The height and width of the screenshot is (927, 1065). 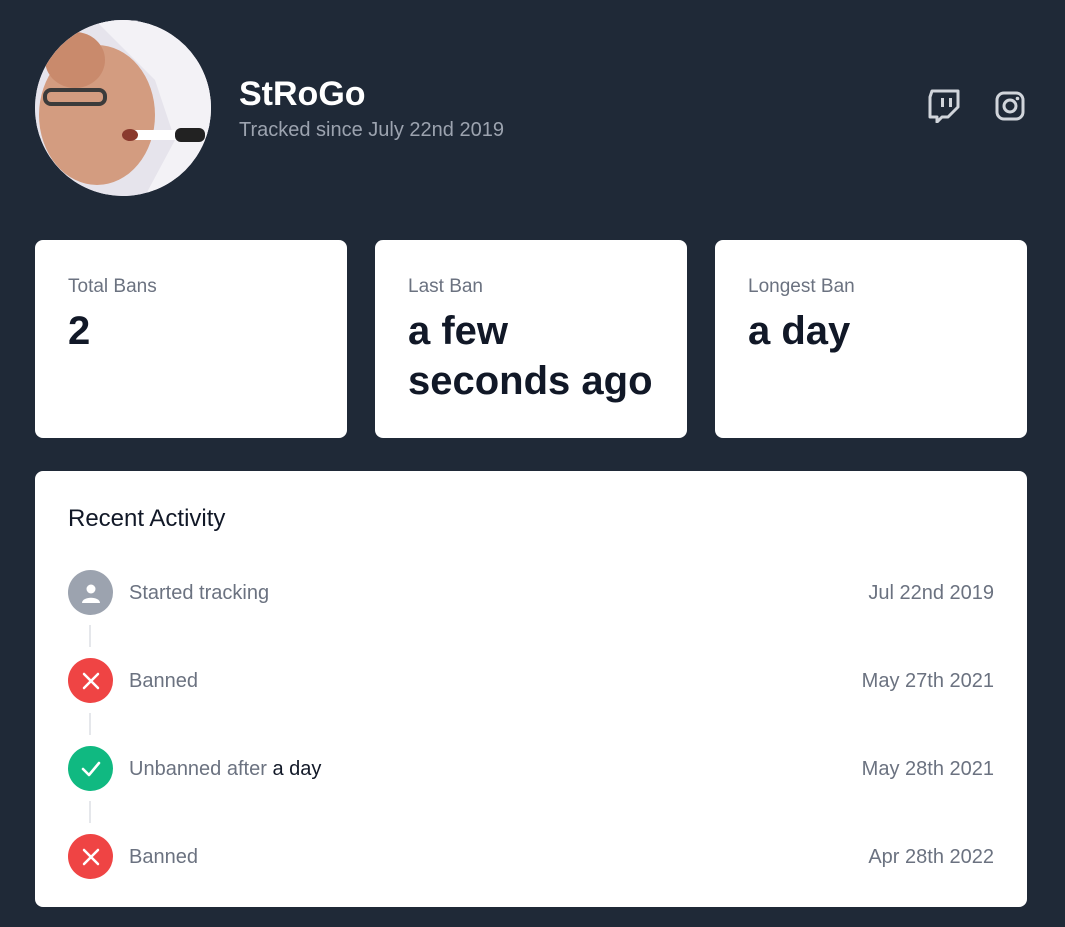 I want to click on longest-ban-card: Longest Ban a day, so click(x=871, y=339).